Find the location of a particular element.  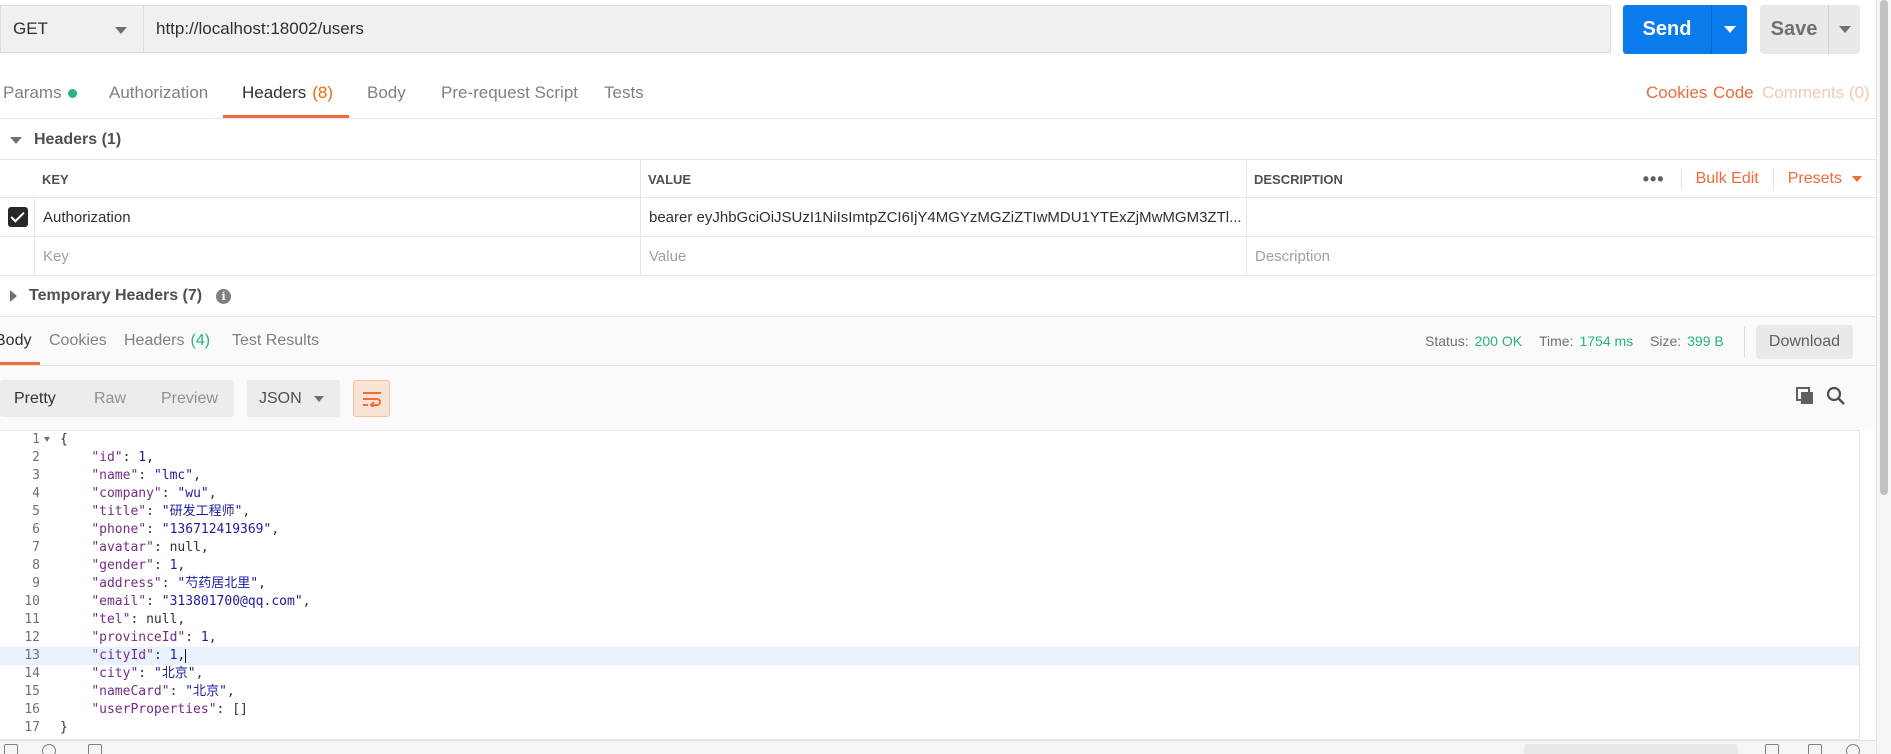

response-tab-body: Body is located at coordinates (15, 341).